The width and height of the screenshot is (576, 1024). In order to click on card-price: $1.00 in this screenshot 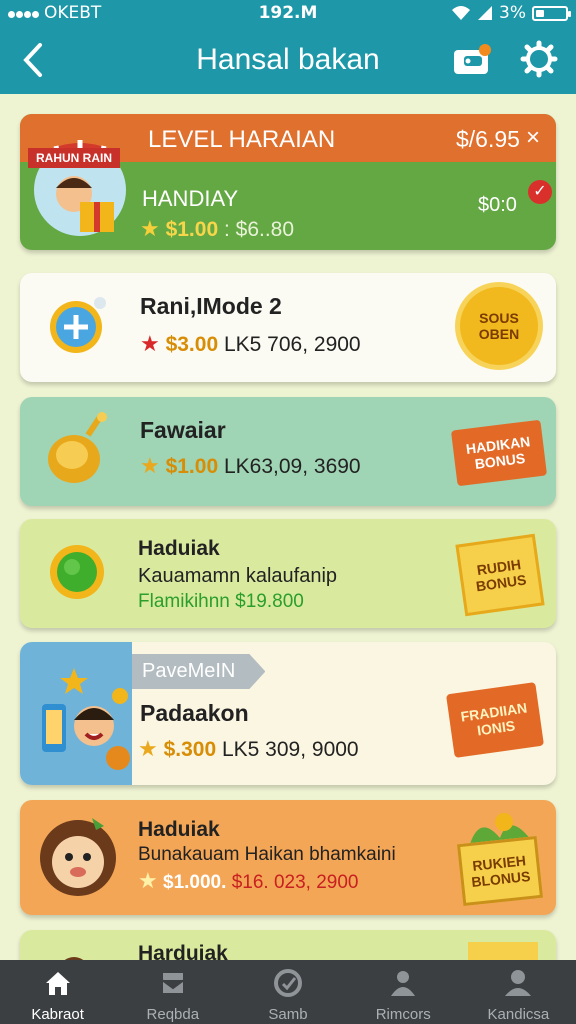, I will do `click(192, 466)`.